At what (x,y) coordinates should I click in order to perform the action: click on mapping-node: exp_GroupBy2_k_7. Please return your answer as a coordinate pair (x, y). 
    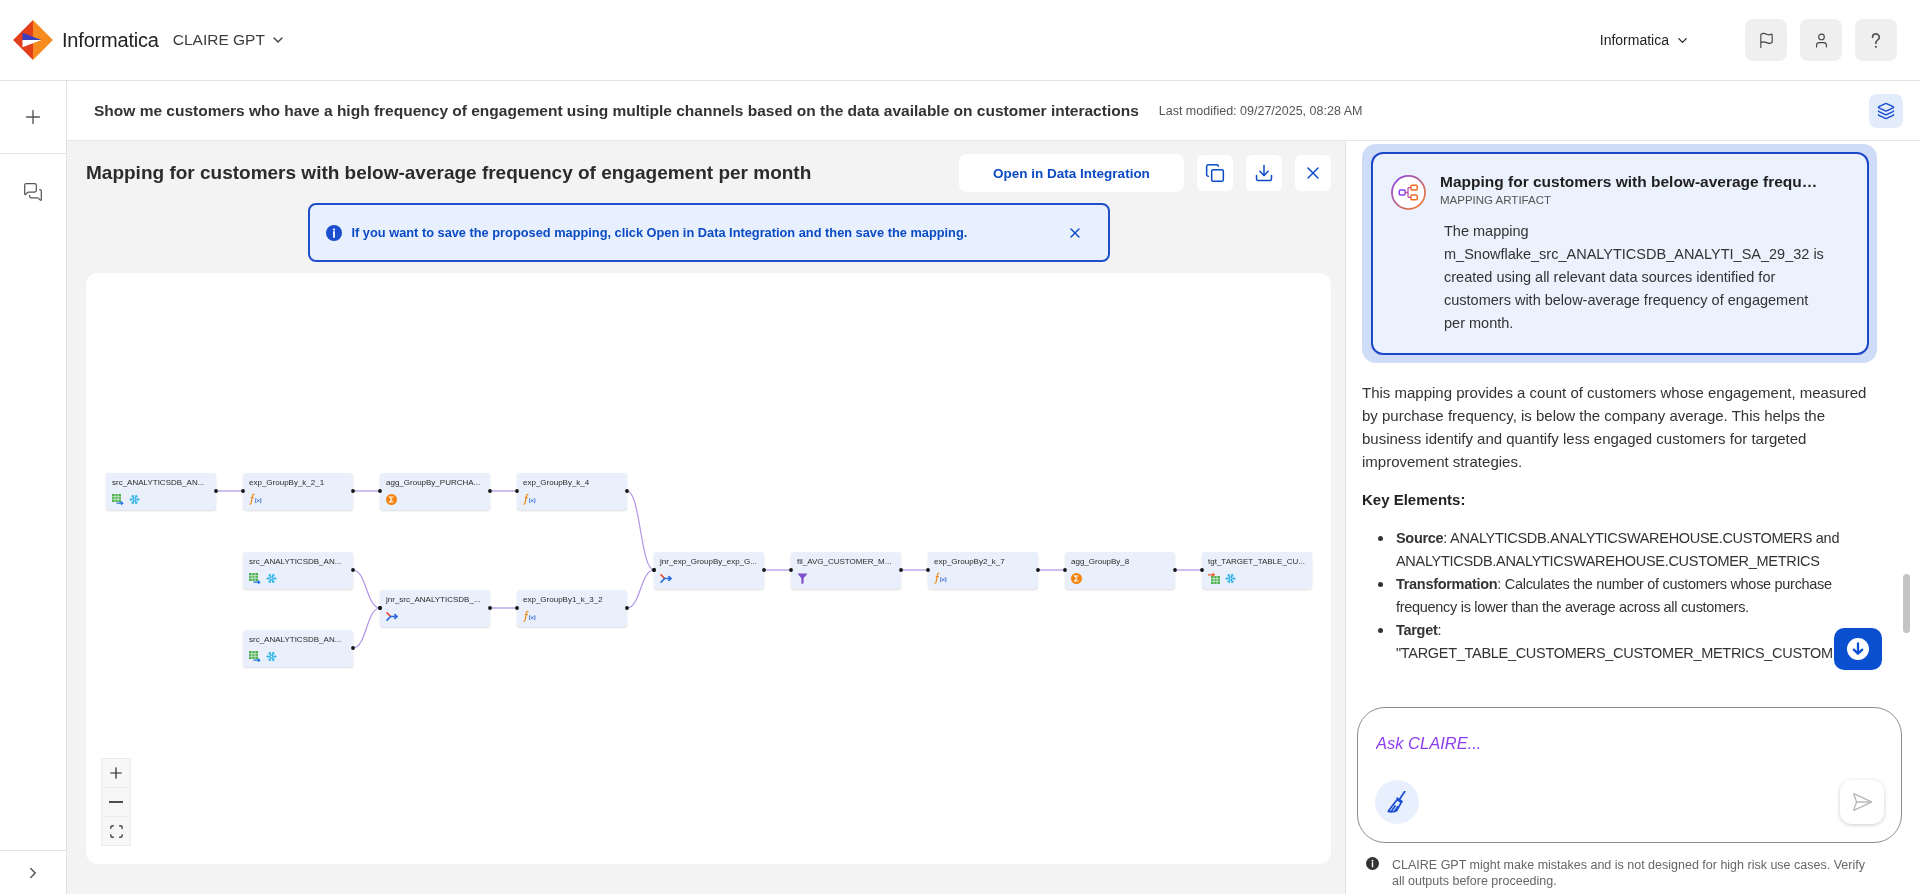
    Looking at the image, I should click on (983, 570).